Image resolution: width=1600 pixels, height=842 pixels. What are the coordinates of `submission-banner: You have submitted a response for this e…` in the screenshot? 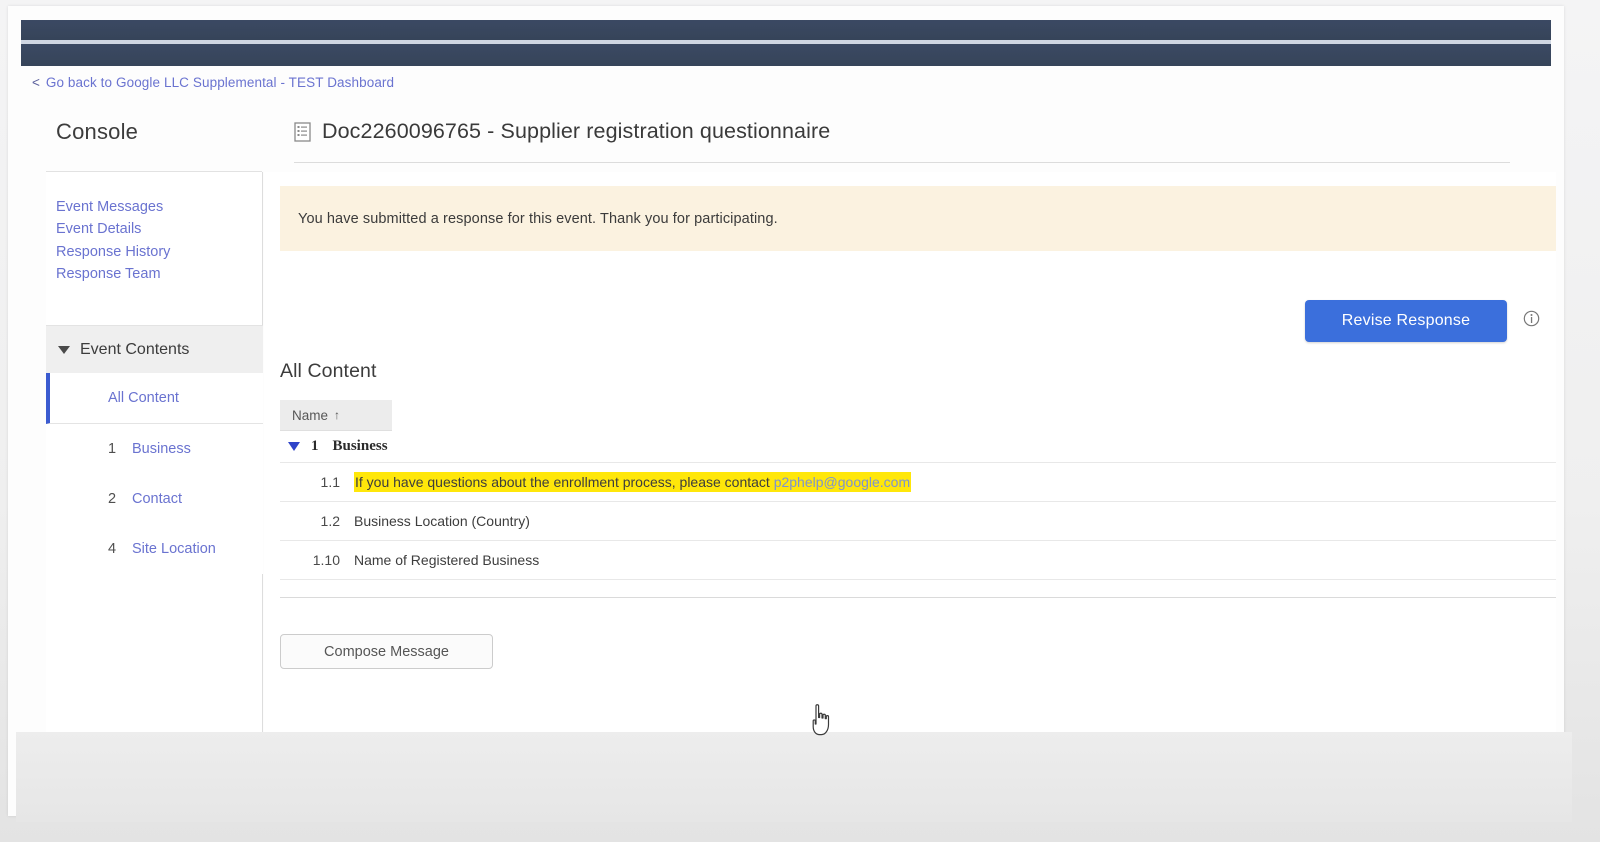 It's located at (918, 218).